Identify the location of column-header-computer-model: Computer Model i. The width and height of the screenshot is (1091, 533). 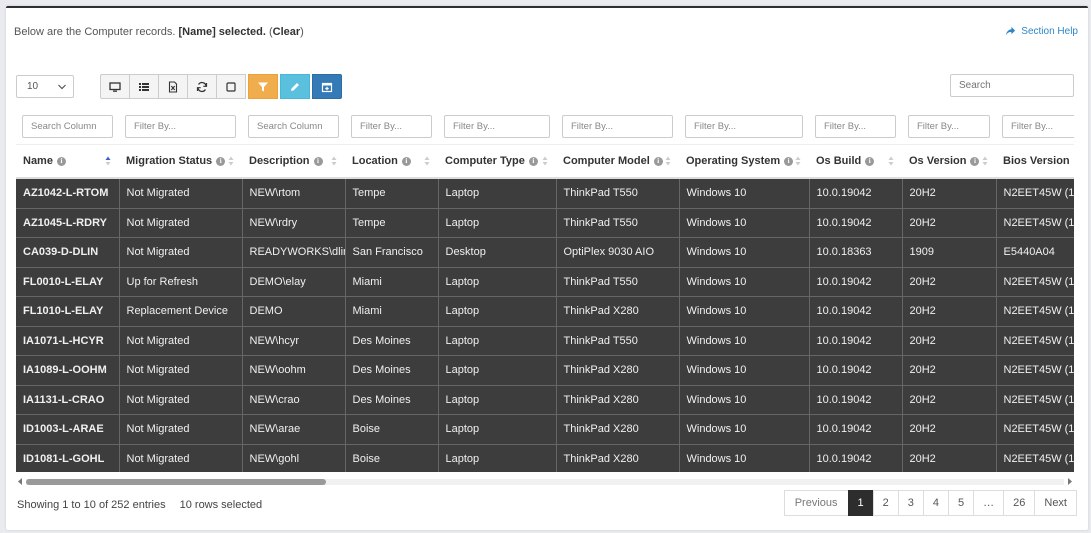
(617, 161).